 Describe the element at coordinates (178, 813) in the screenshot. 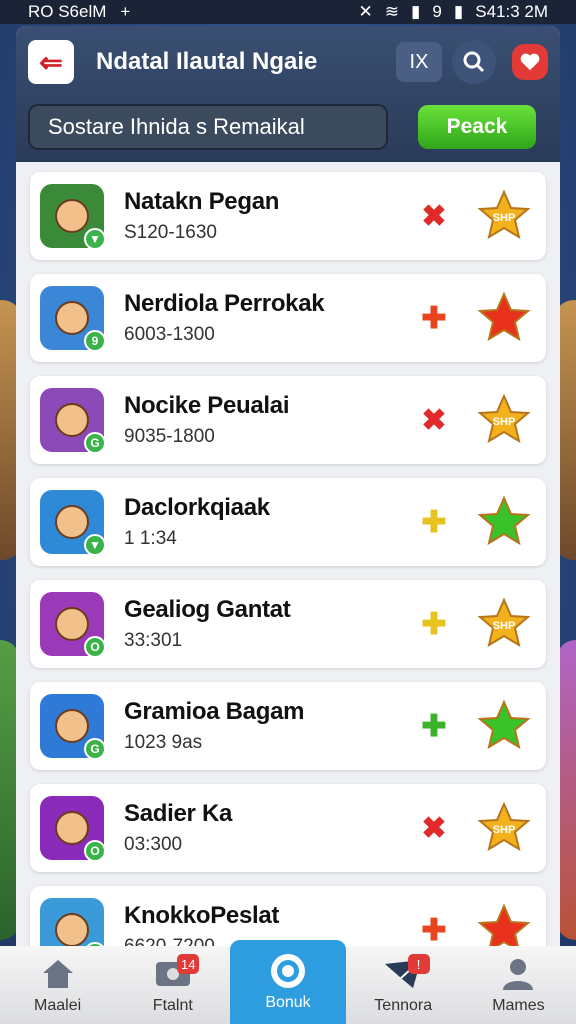

I see `item-name: Sadier Ka` at that location.